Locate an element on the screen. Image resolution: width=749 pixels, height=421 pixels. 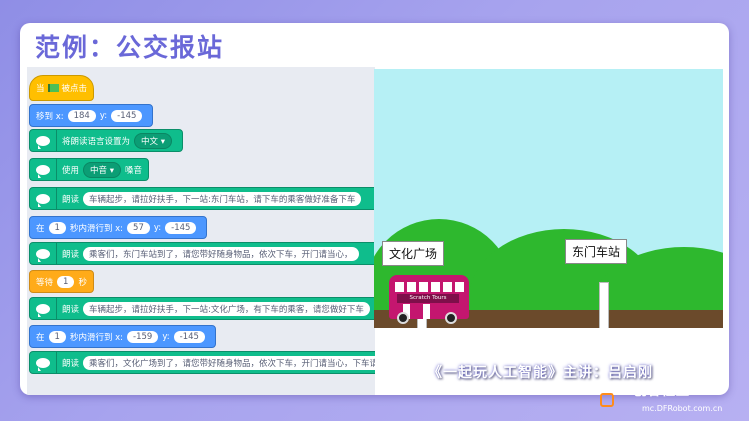
course-credit: 《一起玩人工智能》主讲：吕启刚 is located at coordinates (540, 373).